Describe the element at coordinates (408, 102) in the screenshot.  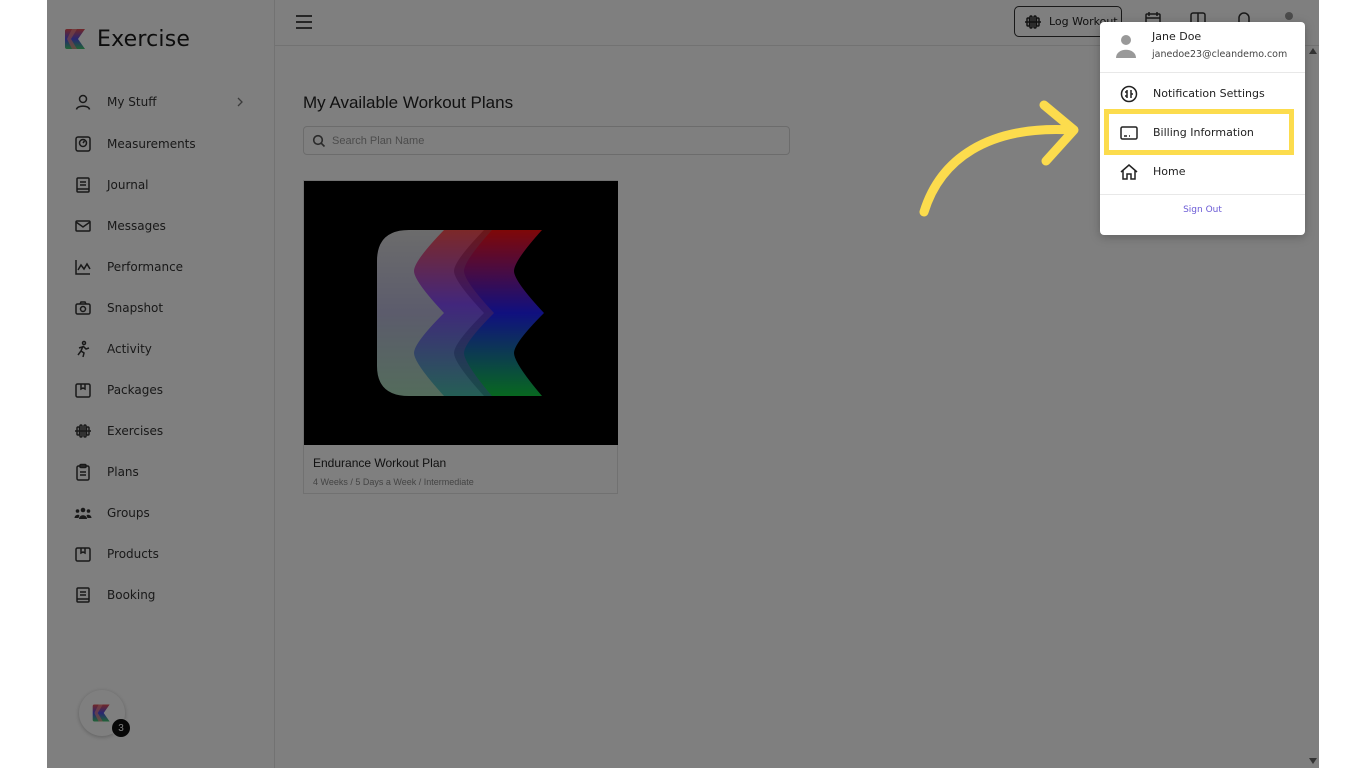
I see `page-title: My Available Workout Plans` at that location.